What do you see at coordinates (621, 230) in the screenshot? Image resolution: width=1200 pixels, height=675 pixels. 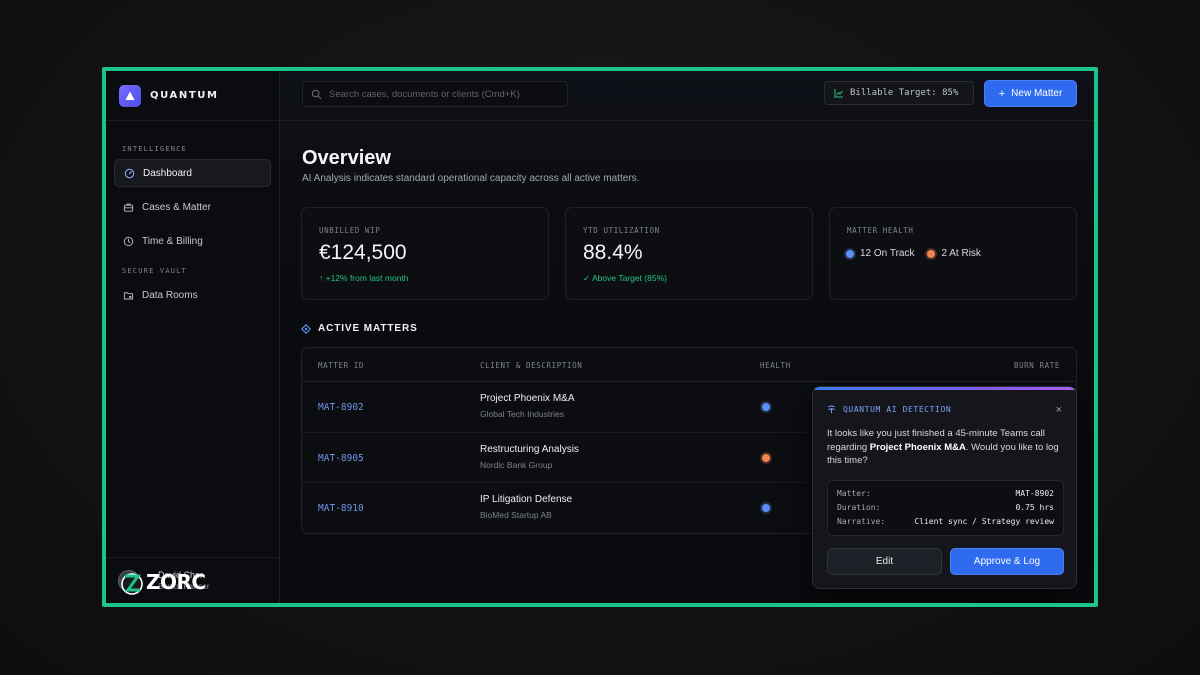 I see `card-label: YTD UTILIZATION` at bounding box center [621, 230].